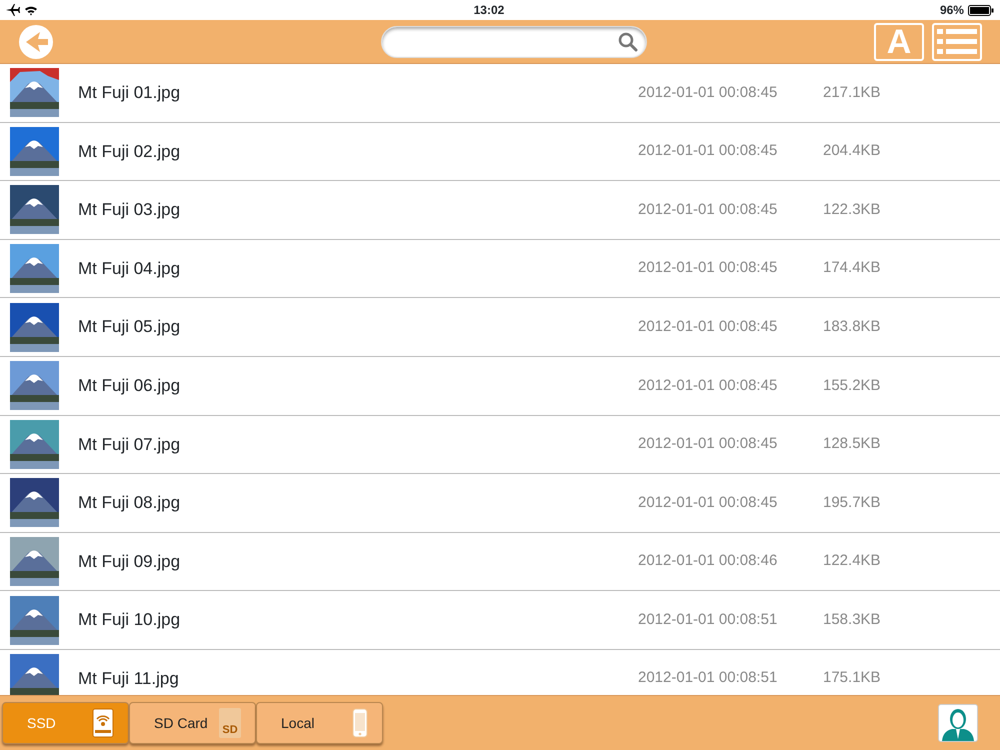 The height and width of the screenshot is (750, 1000). Describe the element at coordinates (852, 678) in the screenshot. I see `file-size: 175.1KB` at that location.